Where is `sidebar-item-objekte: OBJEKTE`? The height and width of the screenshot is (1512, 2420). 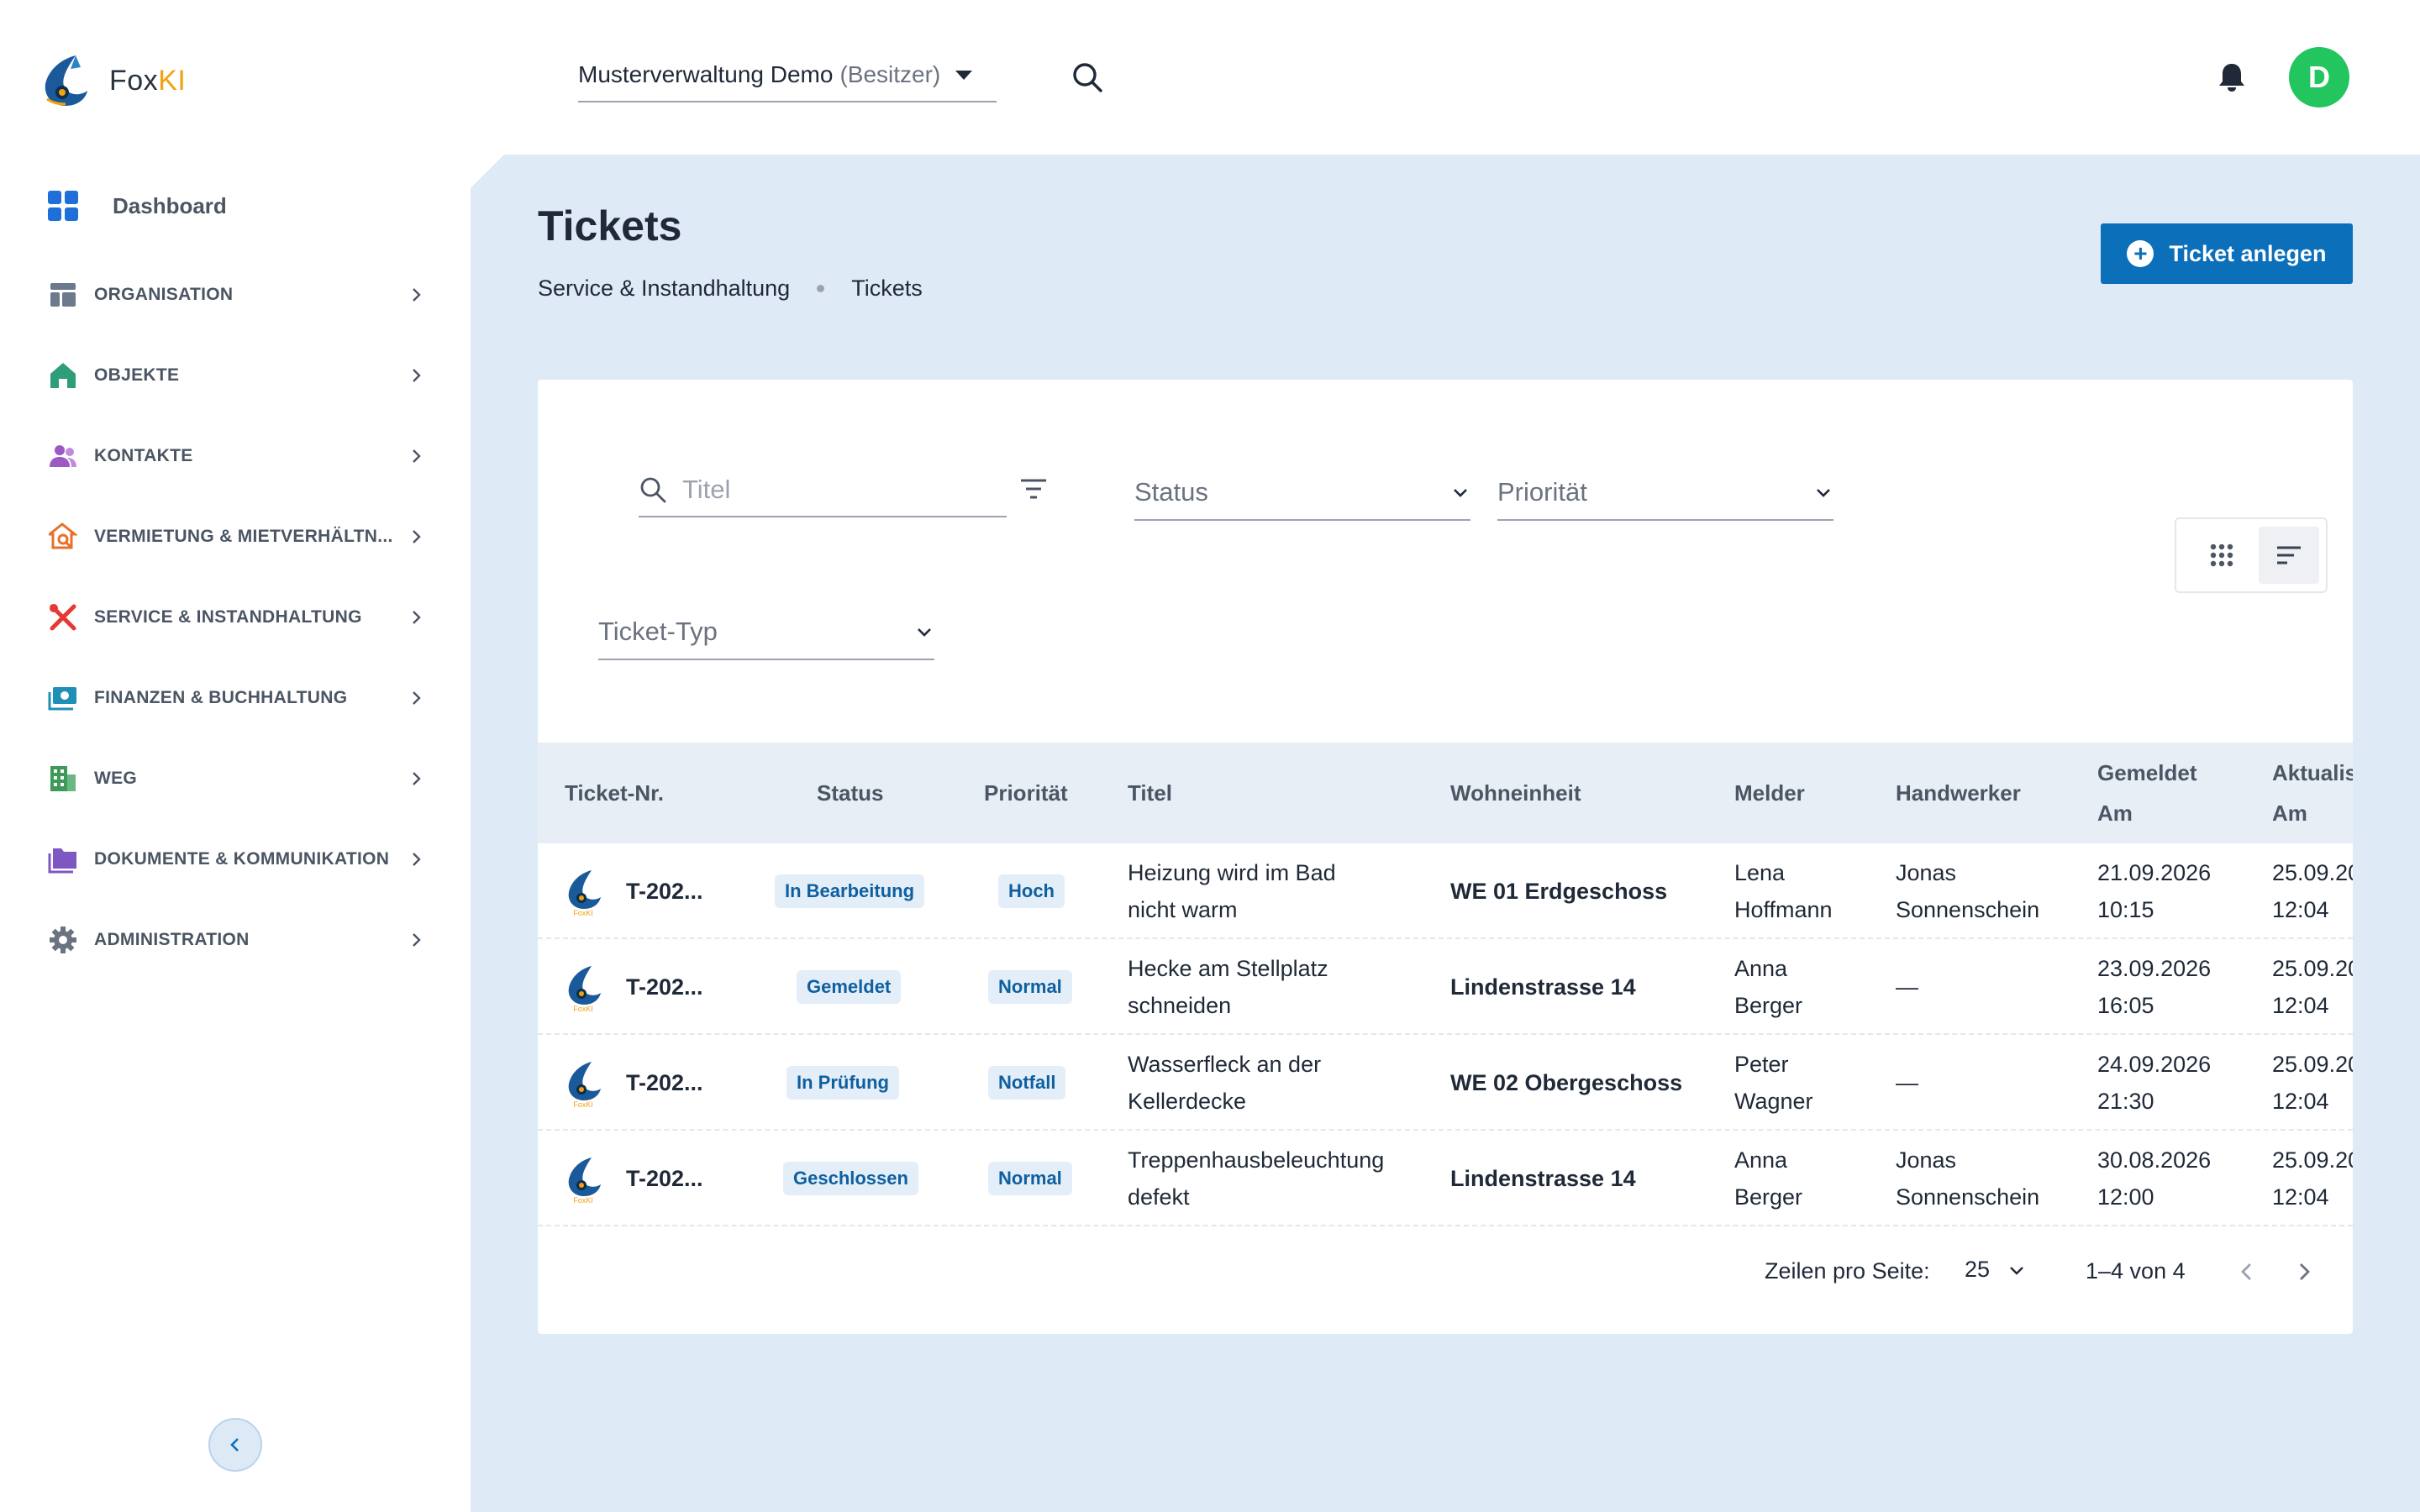
sidebar-item-objekte: OBJEKTE is located at coordinates (236, 375).